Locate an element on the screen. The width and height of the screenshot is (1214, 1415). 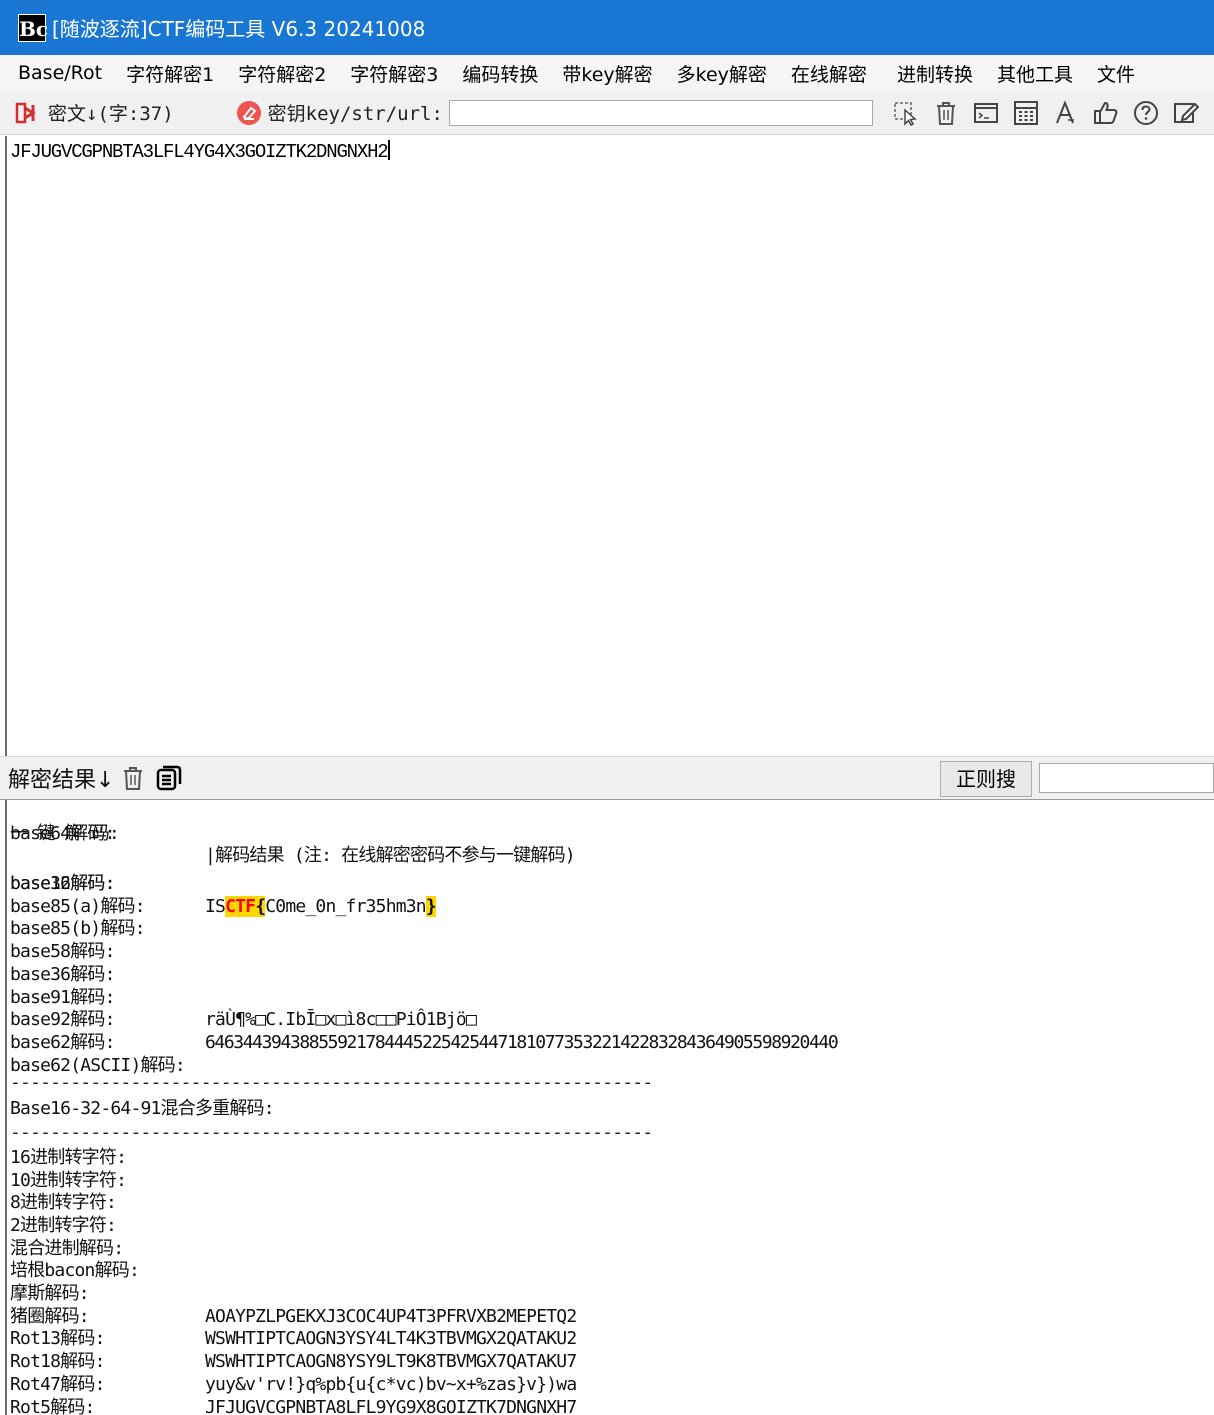
window-title: [随波逐流]CTF编码工具 V6.3 20241008 is located at coordinates (239, 29).